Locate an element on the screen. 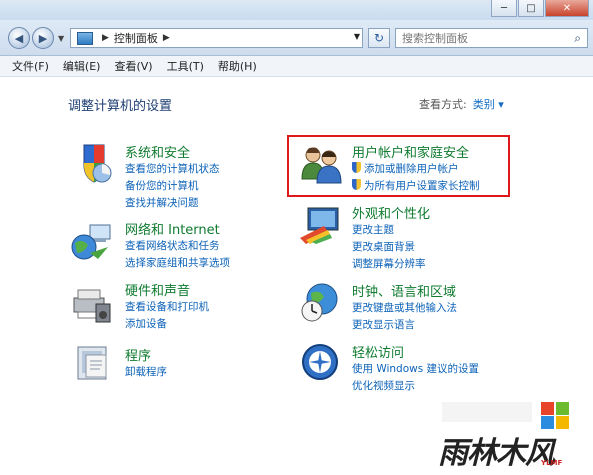  control-panel-icon is located at coordinates (85, 38).